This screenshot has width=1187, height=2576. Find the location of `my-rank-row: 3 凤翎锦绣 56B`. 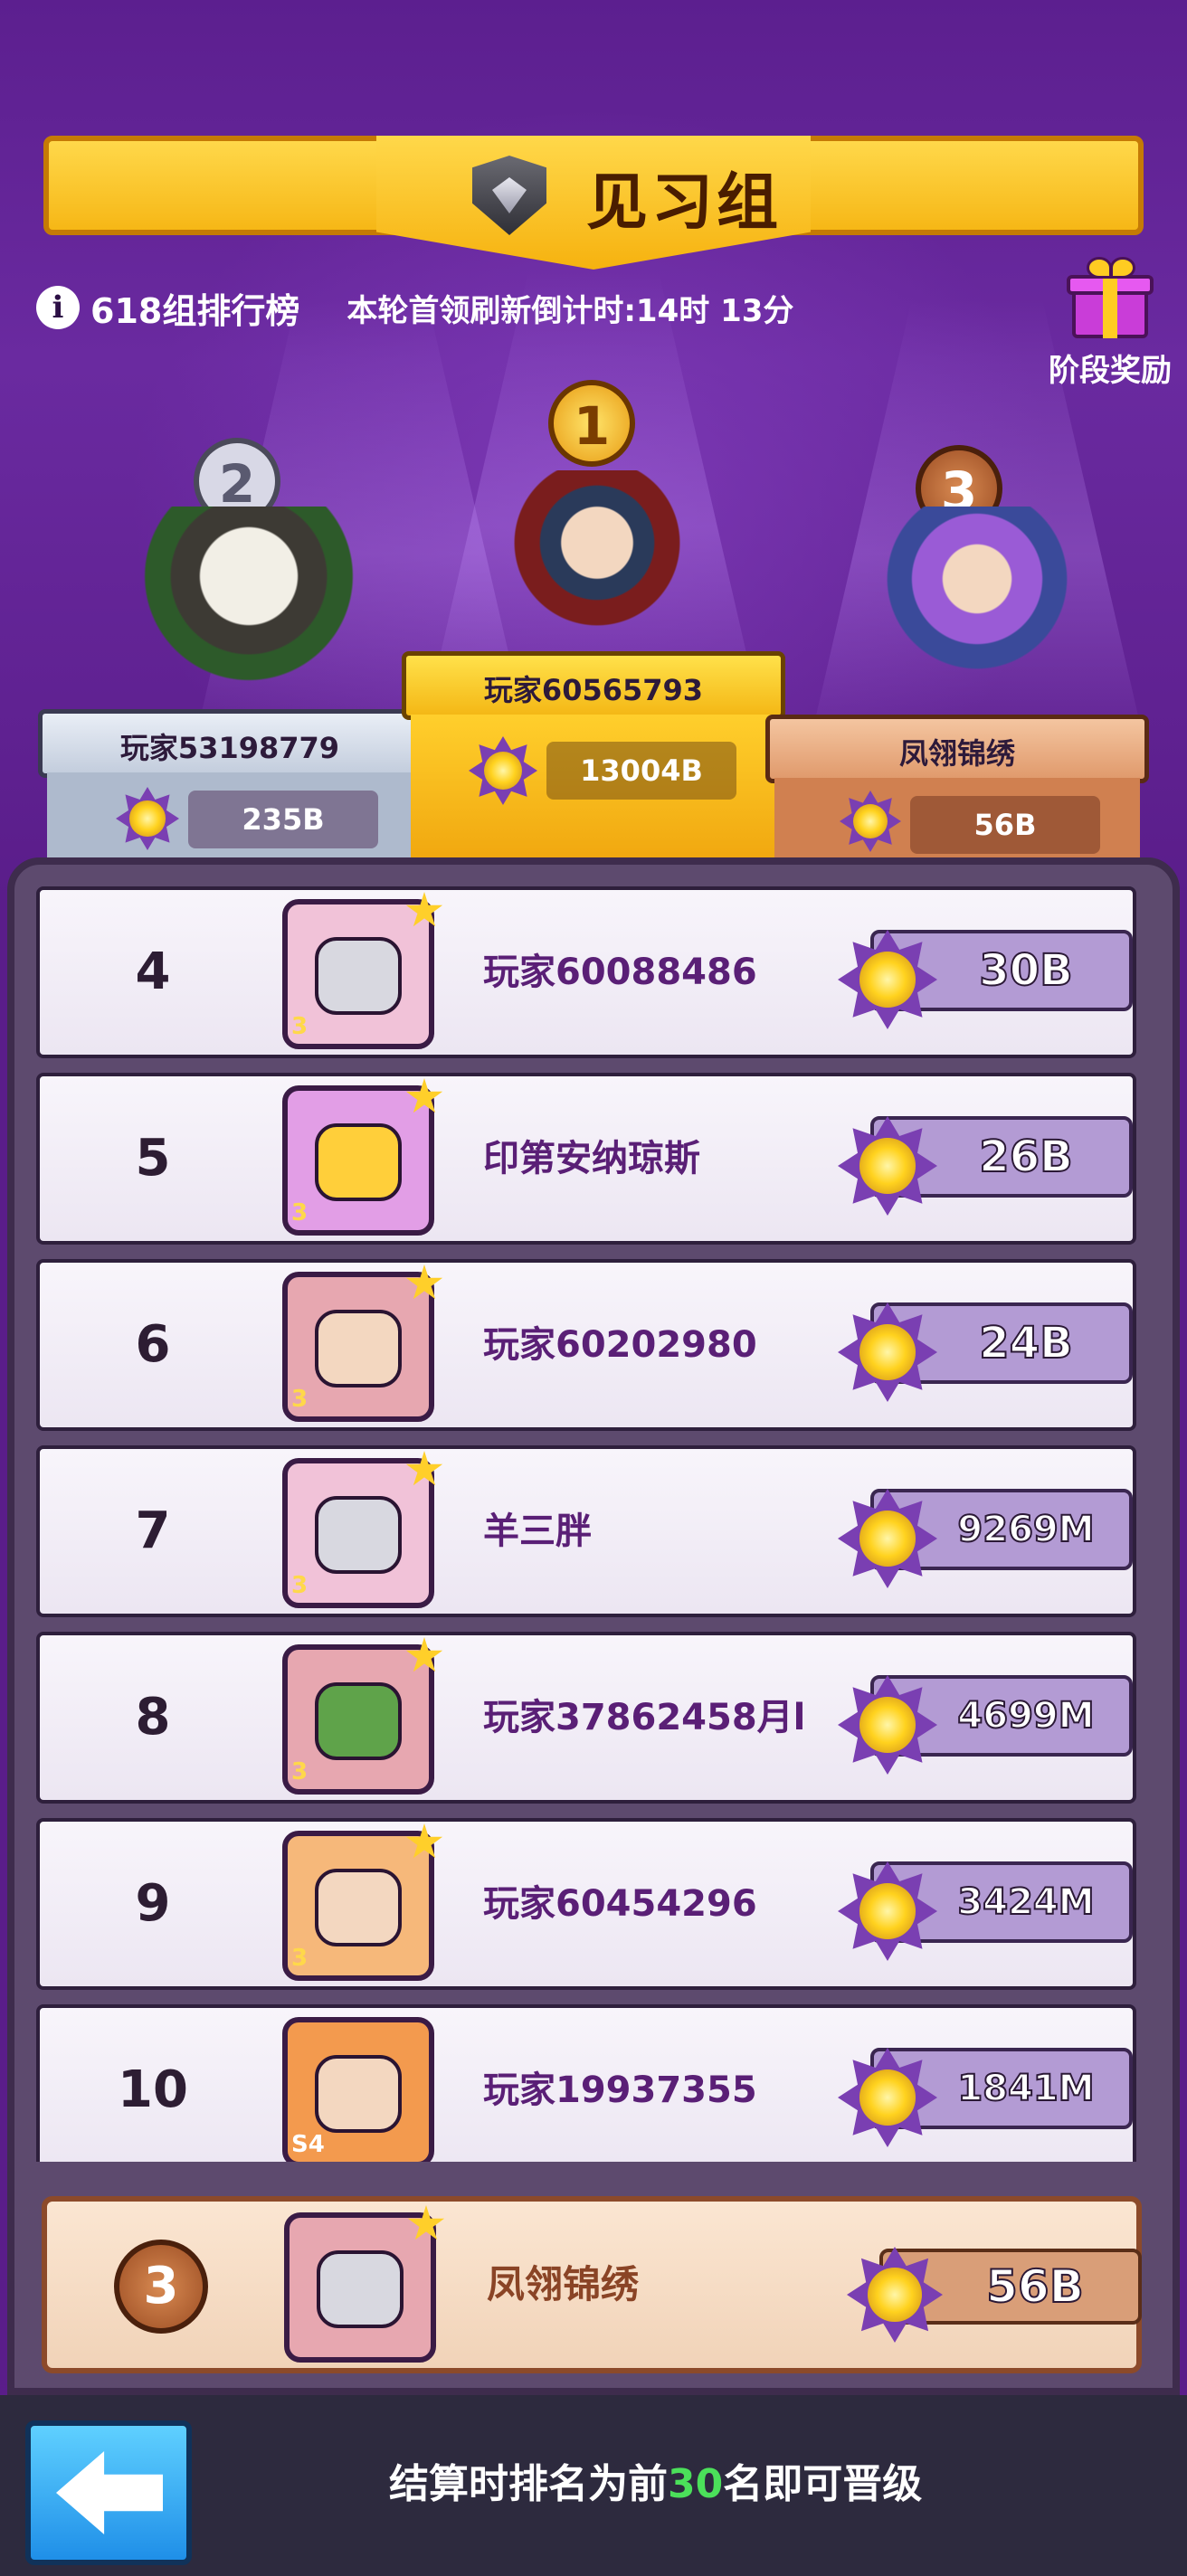

my-rank-row: 3 凤翎锦绣 56B is located at coordinates (592, 2284).